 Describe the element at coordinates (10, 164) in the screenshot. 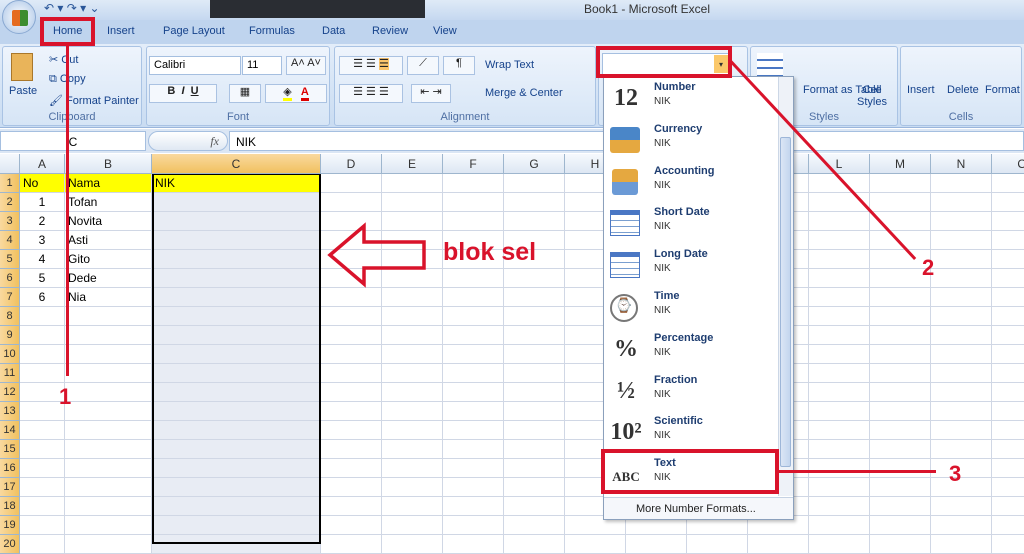

I see `select-all-corner` at that location.